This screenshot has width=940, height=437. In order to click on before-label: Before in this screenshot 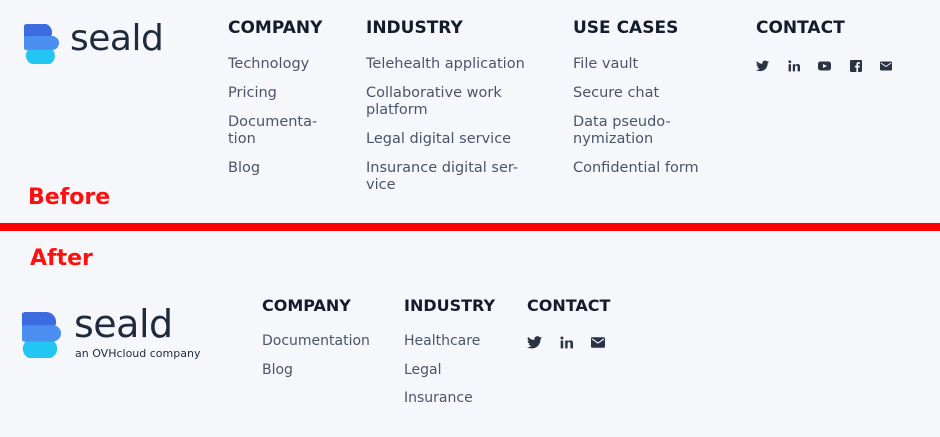, I will do `click(69, 197)`.